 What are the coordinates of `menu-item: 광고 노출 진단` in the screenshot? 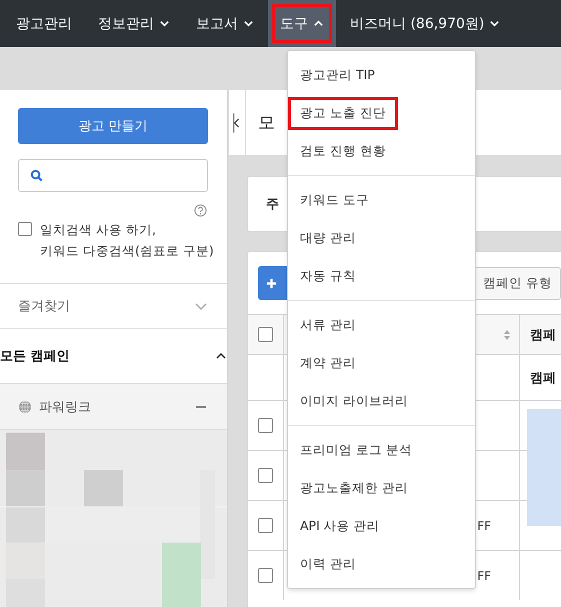 It's located at (343, 113).